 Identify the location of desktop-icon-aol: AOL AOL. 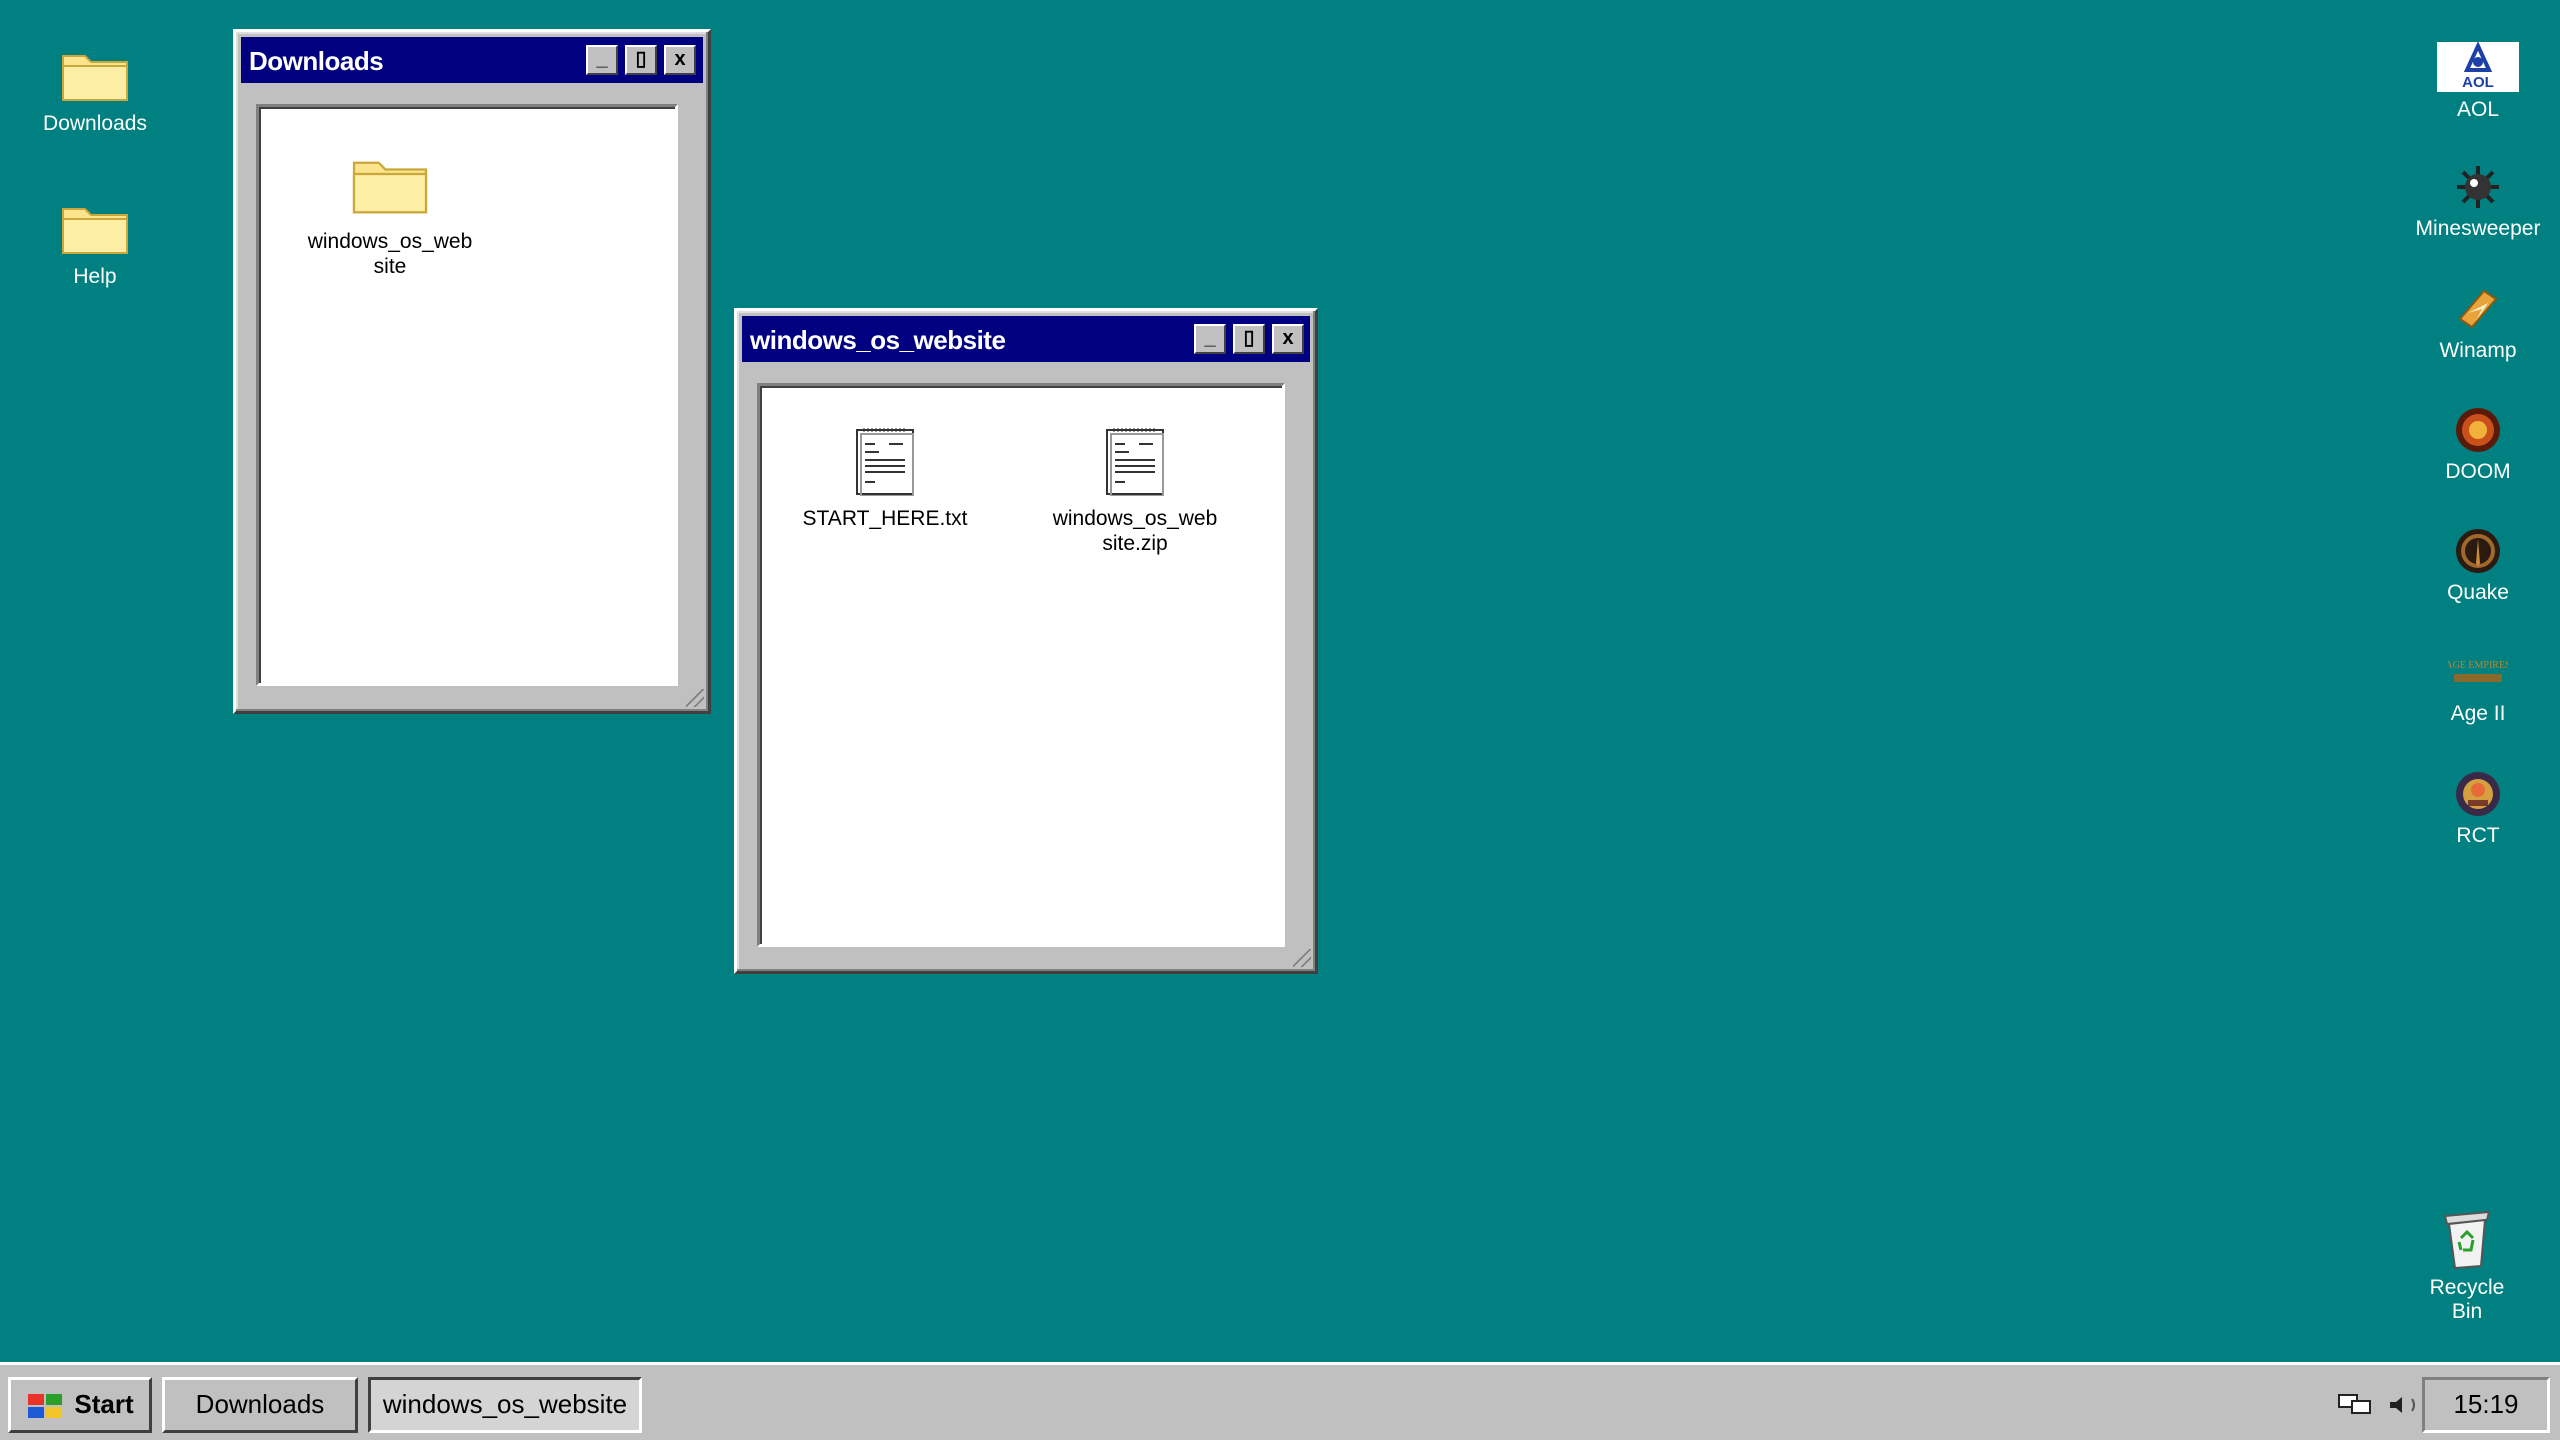
(2478, 82).